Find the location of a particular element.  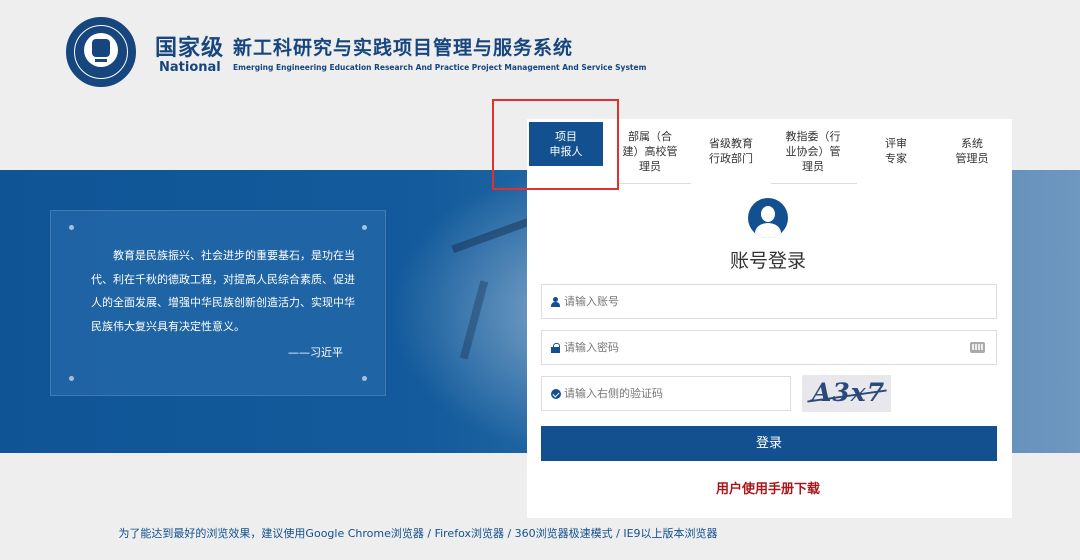

captcha-field is located at coordinates (666, 393).